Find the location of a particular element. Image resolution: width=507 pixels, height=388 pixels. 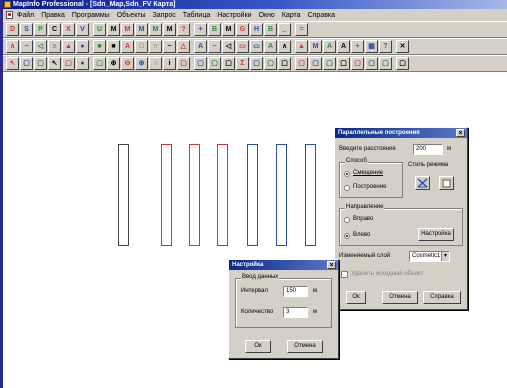

cancel-button: Отмена is located at coordinates (400, 297).